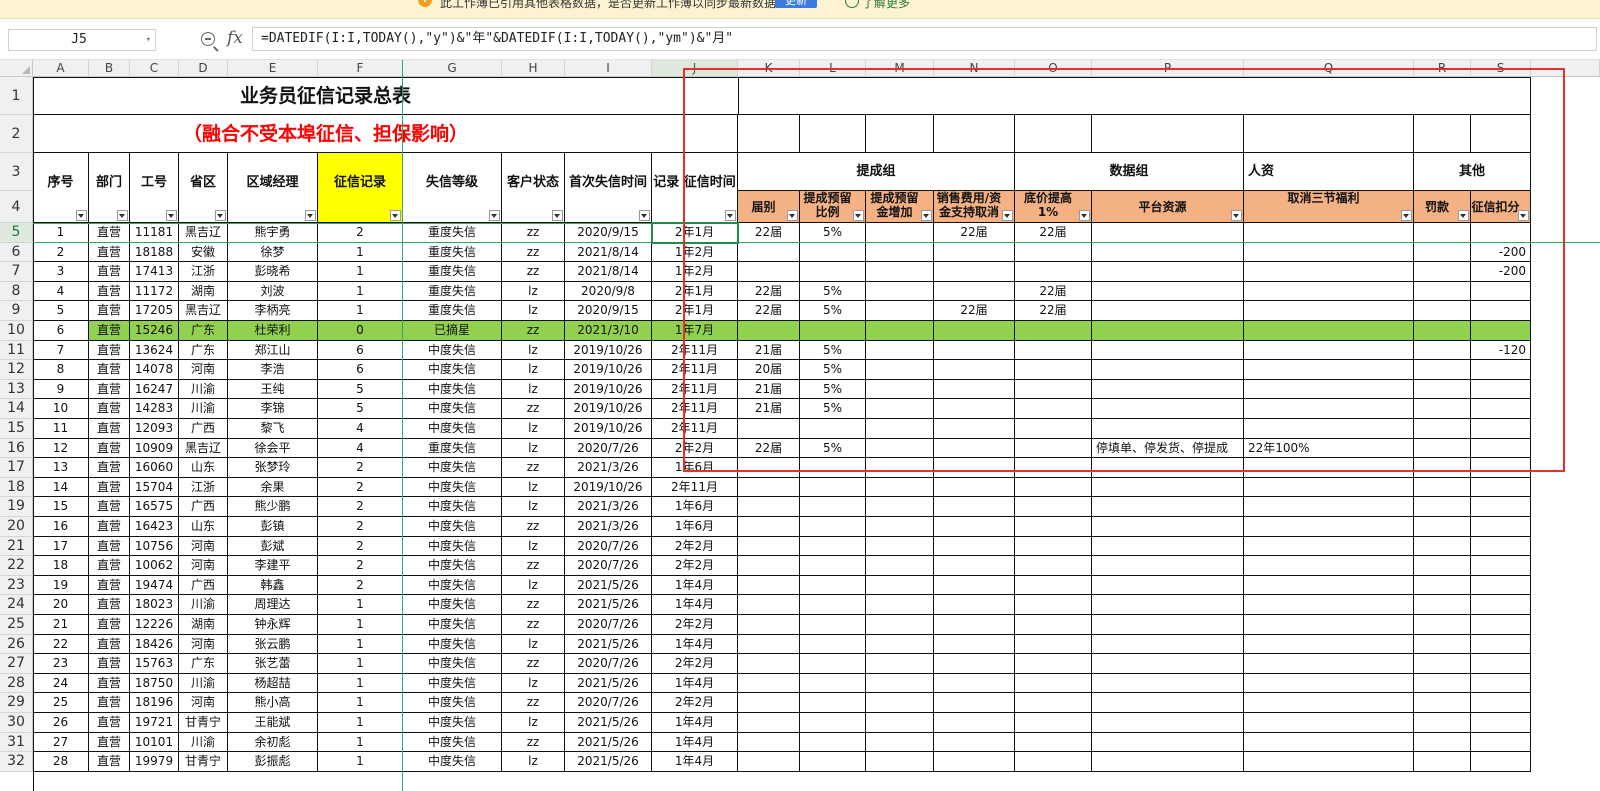 Image resolution: width=1600 pixels, height=791 pixels. I want to click on cell-a32: 28, so click(61, 762).